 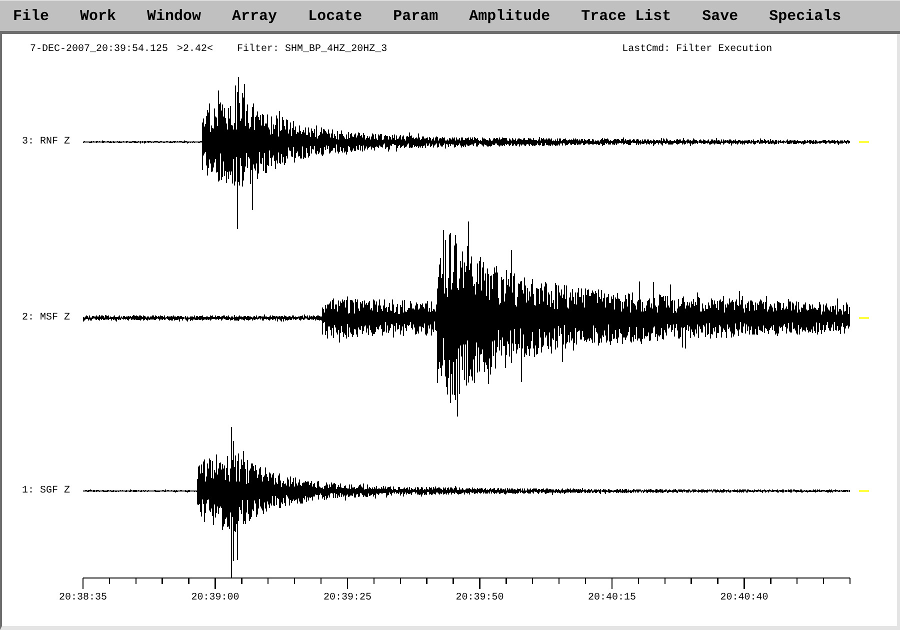 What do you see at coordinates (312, 50) in the screenshot?
I see `filter-text: Filter: SHM_BP_4HZ_20HZ_3` at bounding box center [312, 50].